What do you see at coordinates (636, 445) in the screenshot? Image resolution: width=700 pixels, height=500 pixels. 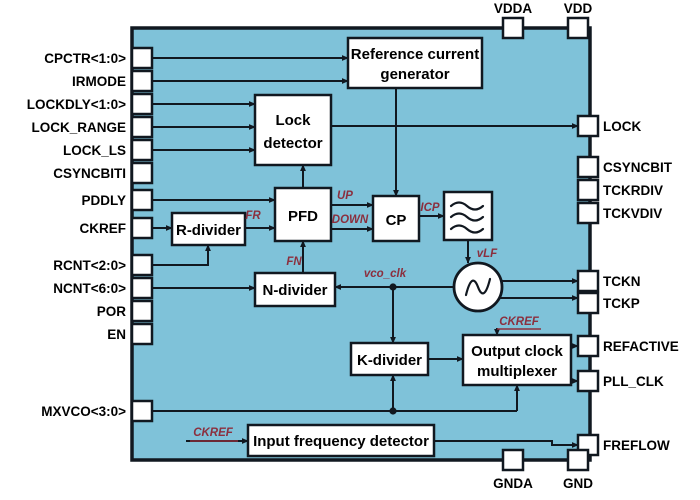 I see `pin-label: FREFLOW` at bounding box center [636, 445].